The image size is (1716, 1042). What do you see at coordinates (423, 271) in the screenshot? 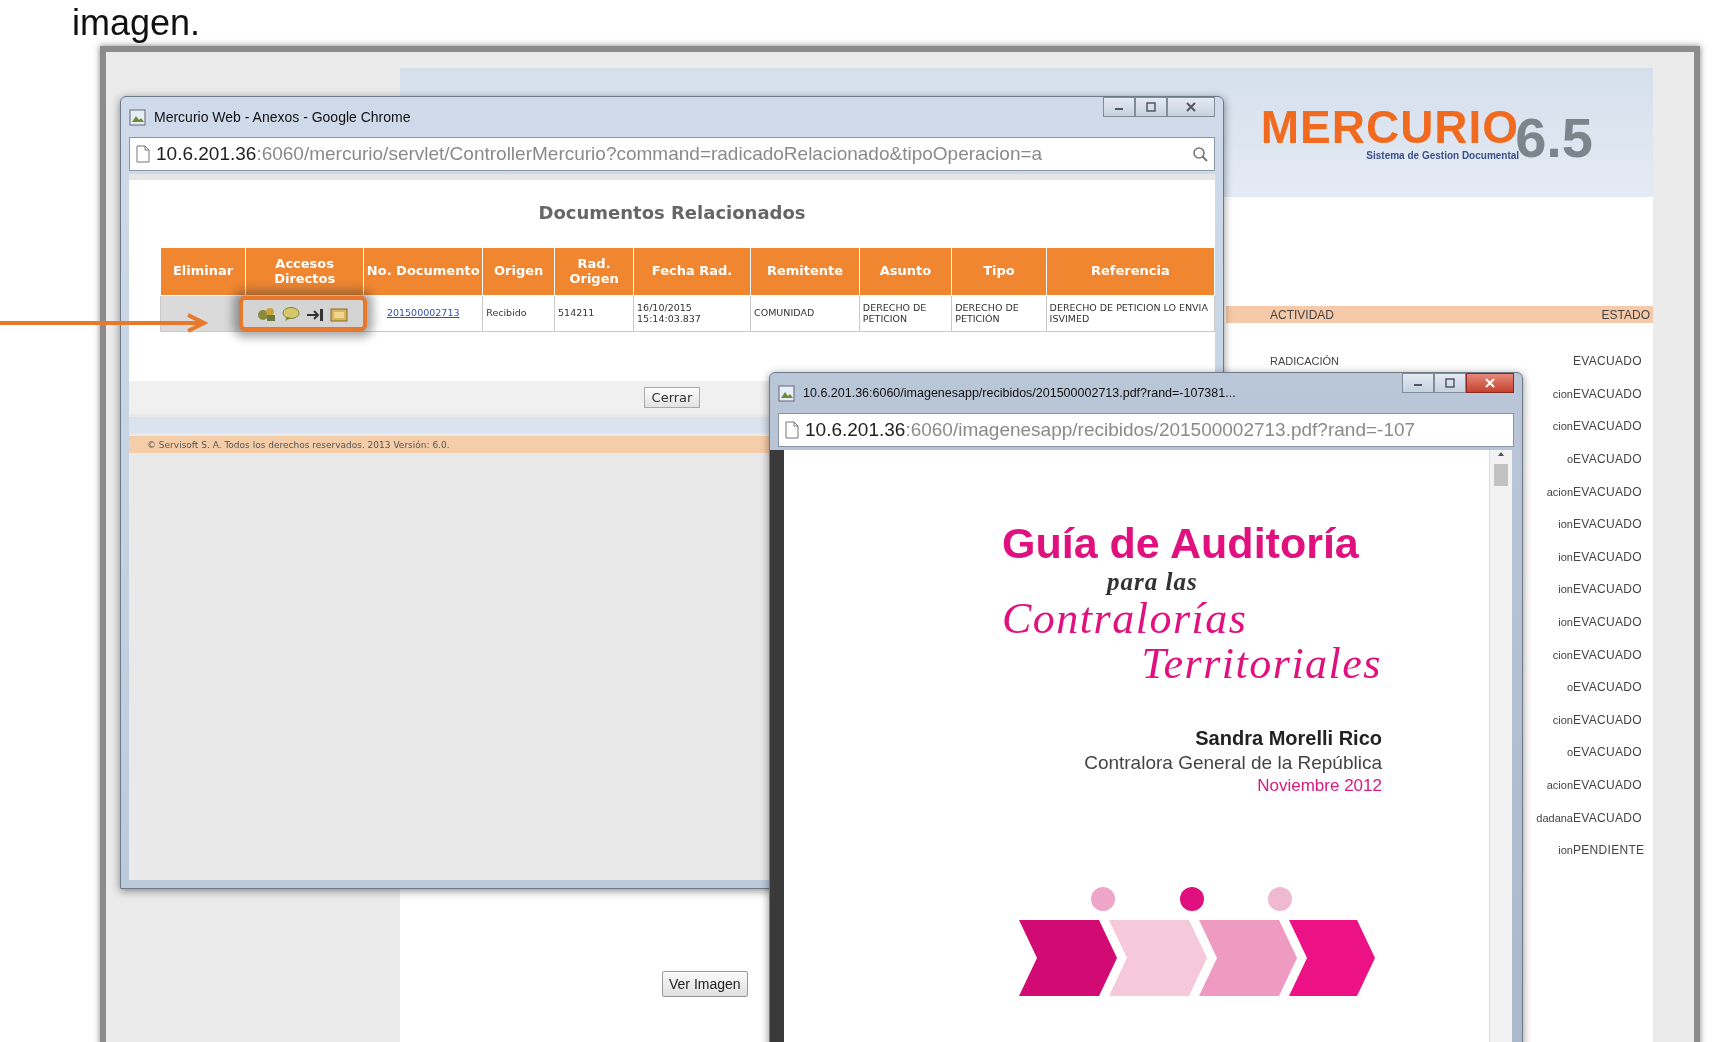
I see `column-header: No. Documento` at bounding box center [423, 271].